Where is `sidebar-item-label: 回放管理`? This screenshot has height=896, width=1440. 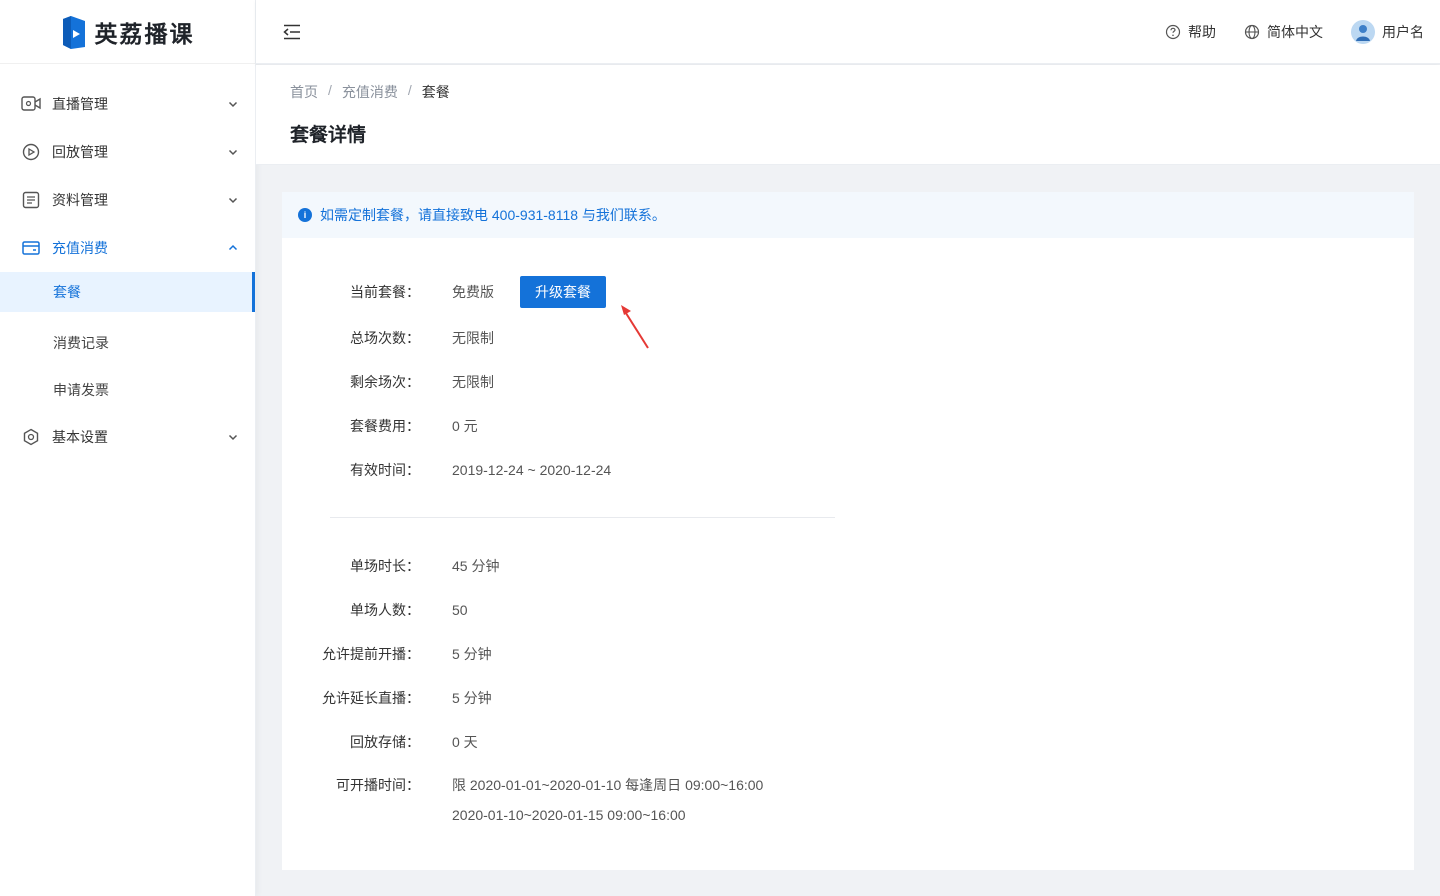
sidebar-item-label: 回放管理 is located at coordinates (80, 152).